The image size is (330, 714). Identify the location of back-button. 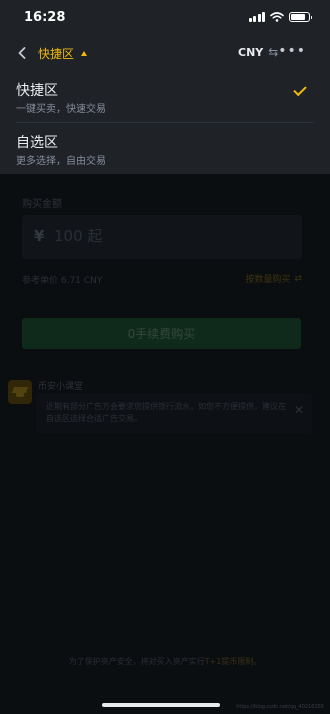
(22, 53).